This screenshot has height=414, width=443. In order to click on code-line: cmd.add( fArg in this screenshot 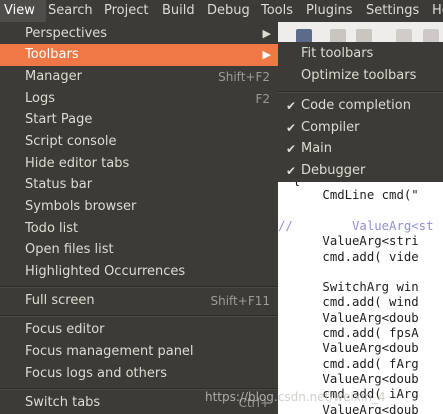, I will do `click(348, 363)`.